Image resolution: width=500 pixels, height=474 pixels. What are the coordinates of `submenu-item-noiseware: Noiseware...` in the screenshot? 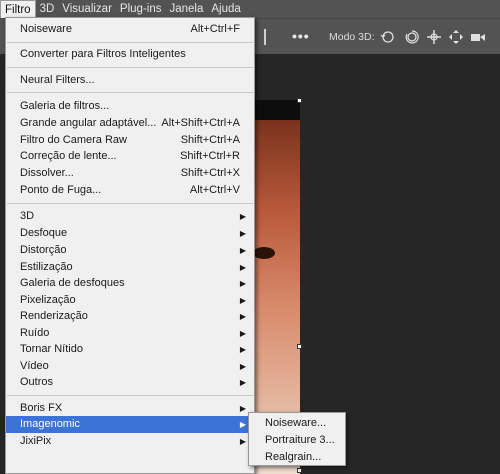 It's located at (297, 423).